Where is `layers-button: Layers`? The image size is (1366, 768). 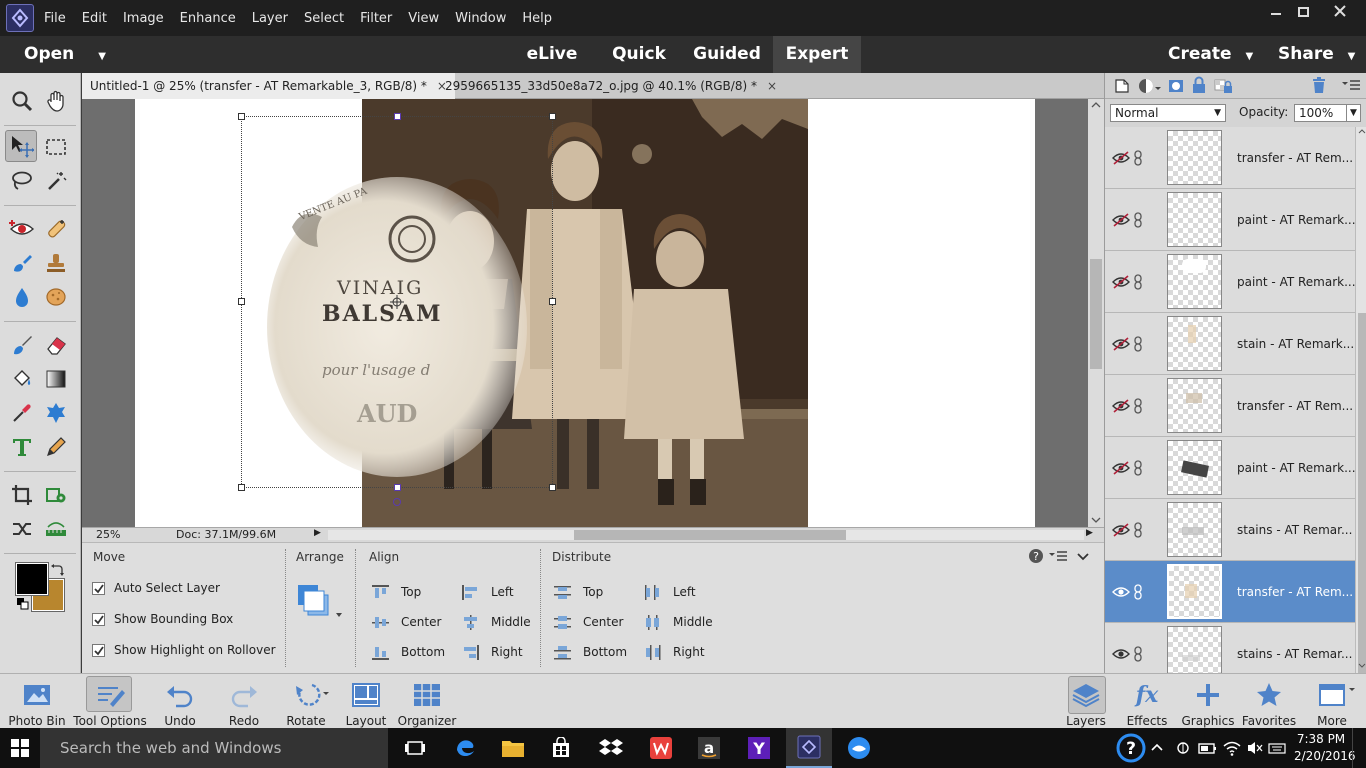 layers-button: Layers is located at coordinates (1086, 701).